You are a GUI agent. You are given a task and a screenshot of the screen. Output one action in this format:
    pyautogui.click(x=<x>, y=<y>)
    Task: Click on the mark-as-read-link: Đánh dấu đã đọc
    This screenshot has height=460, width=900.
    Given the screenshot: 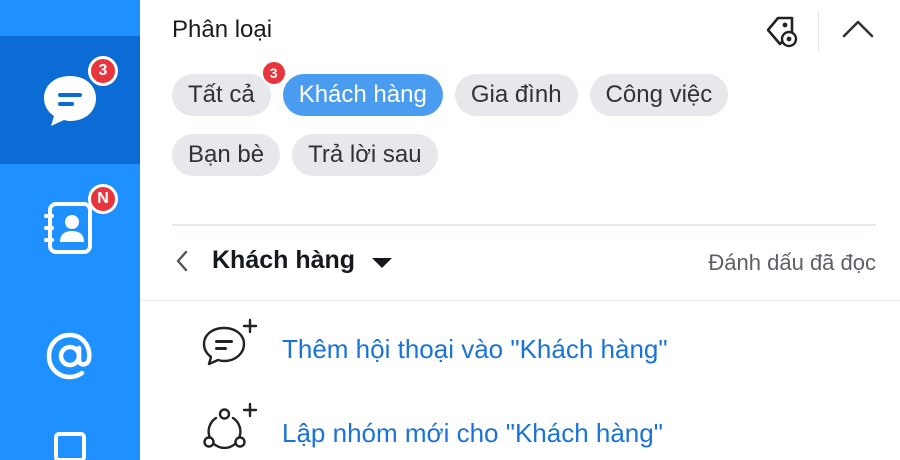 What is the action you would take?
    pyautogui.click(x=792, y=263)
    